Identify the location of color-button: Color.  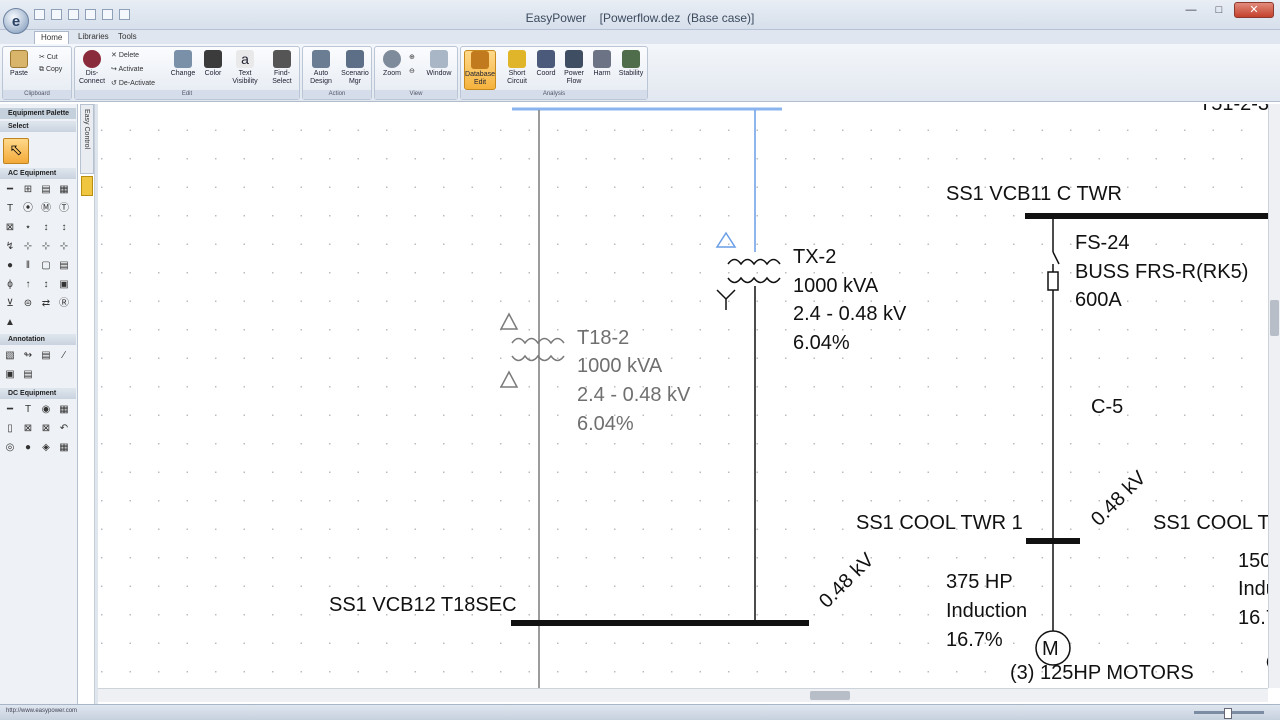
(213, 70).